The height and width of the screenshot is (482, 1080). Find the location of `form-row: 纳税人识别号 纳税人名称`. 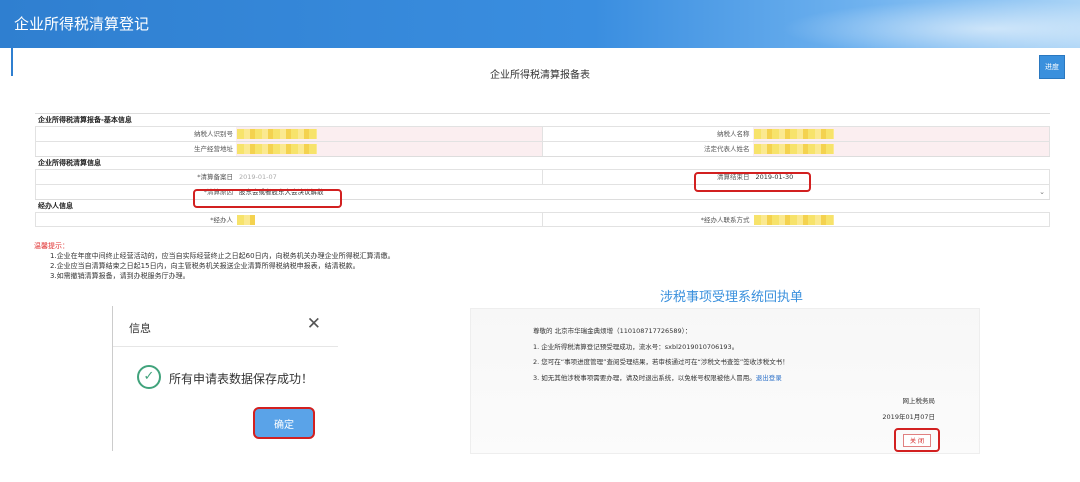

form-row: 纳税人识别号 纳税人名称 is located at coordinates (542, 133).